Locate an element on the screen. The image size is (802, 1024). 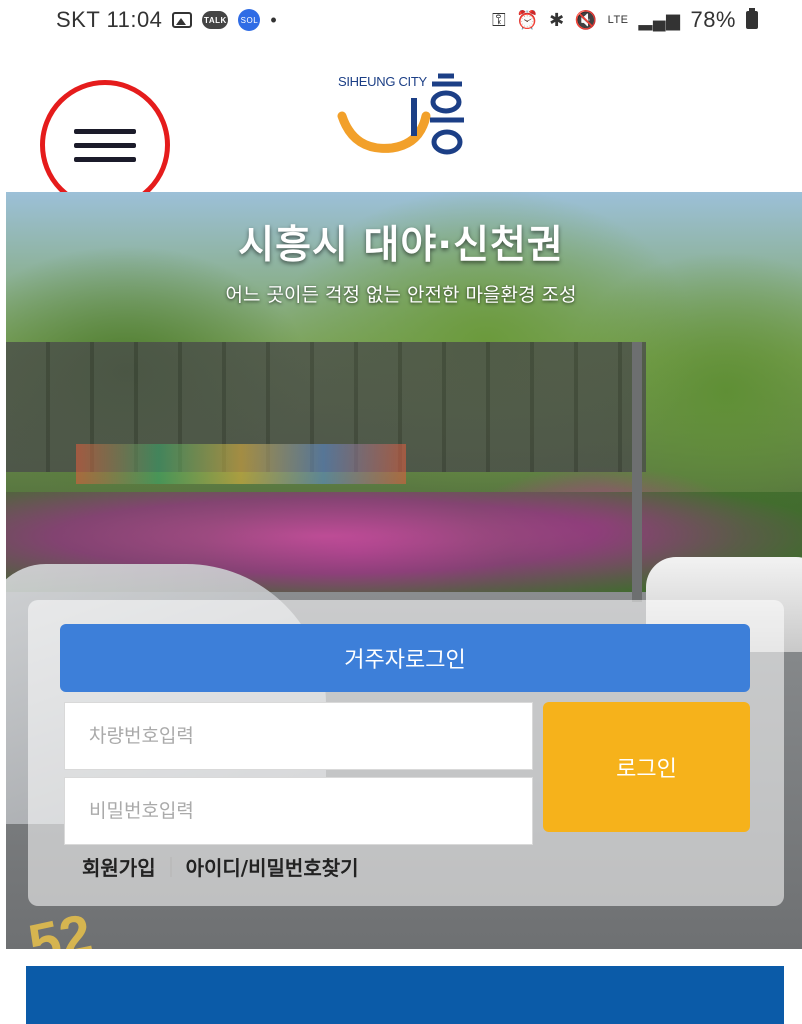
password-input is located at coordinates (298, 811).